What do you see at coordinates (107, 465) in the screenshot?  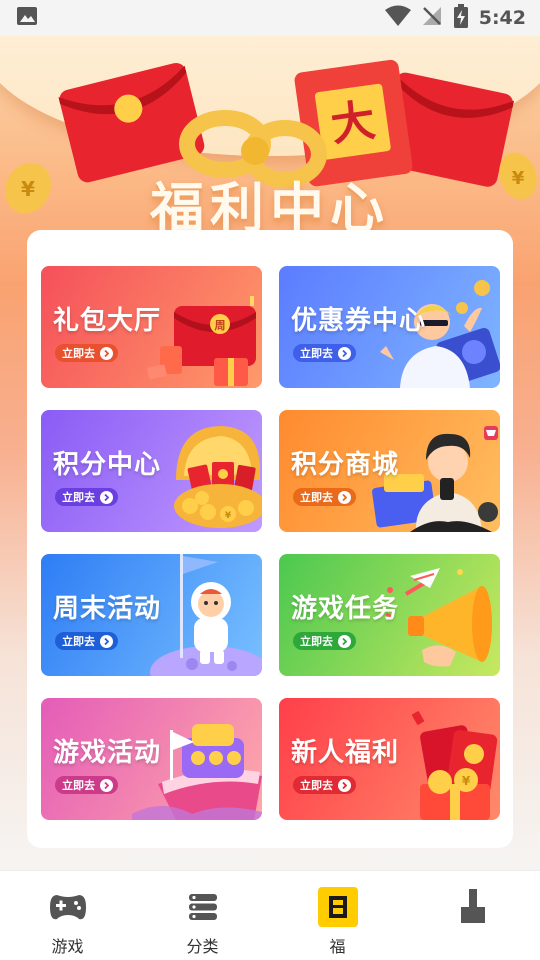 I see `card-title: 积分中心` at bounding box center [107, 465].